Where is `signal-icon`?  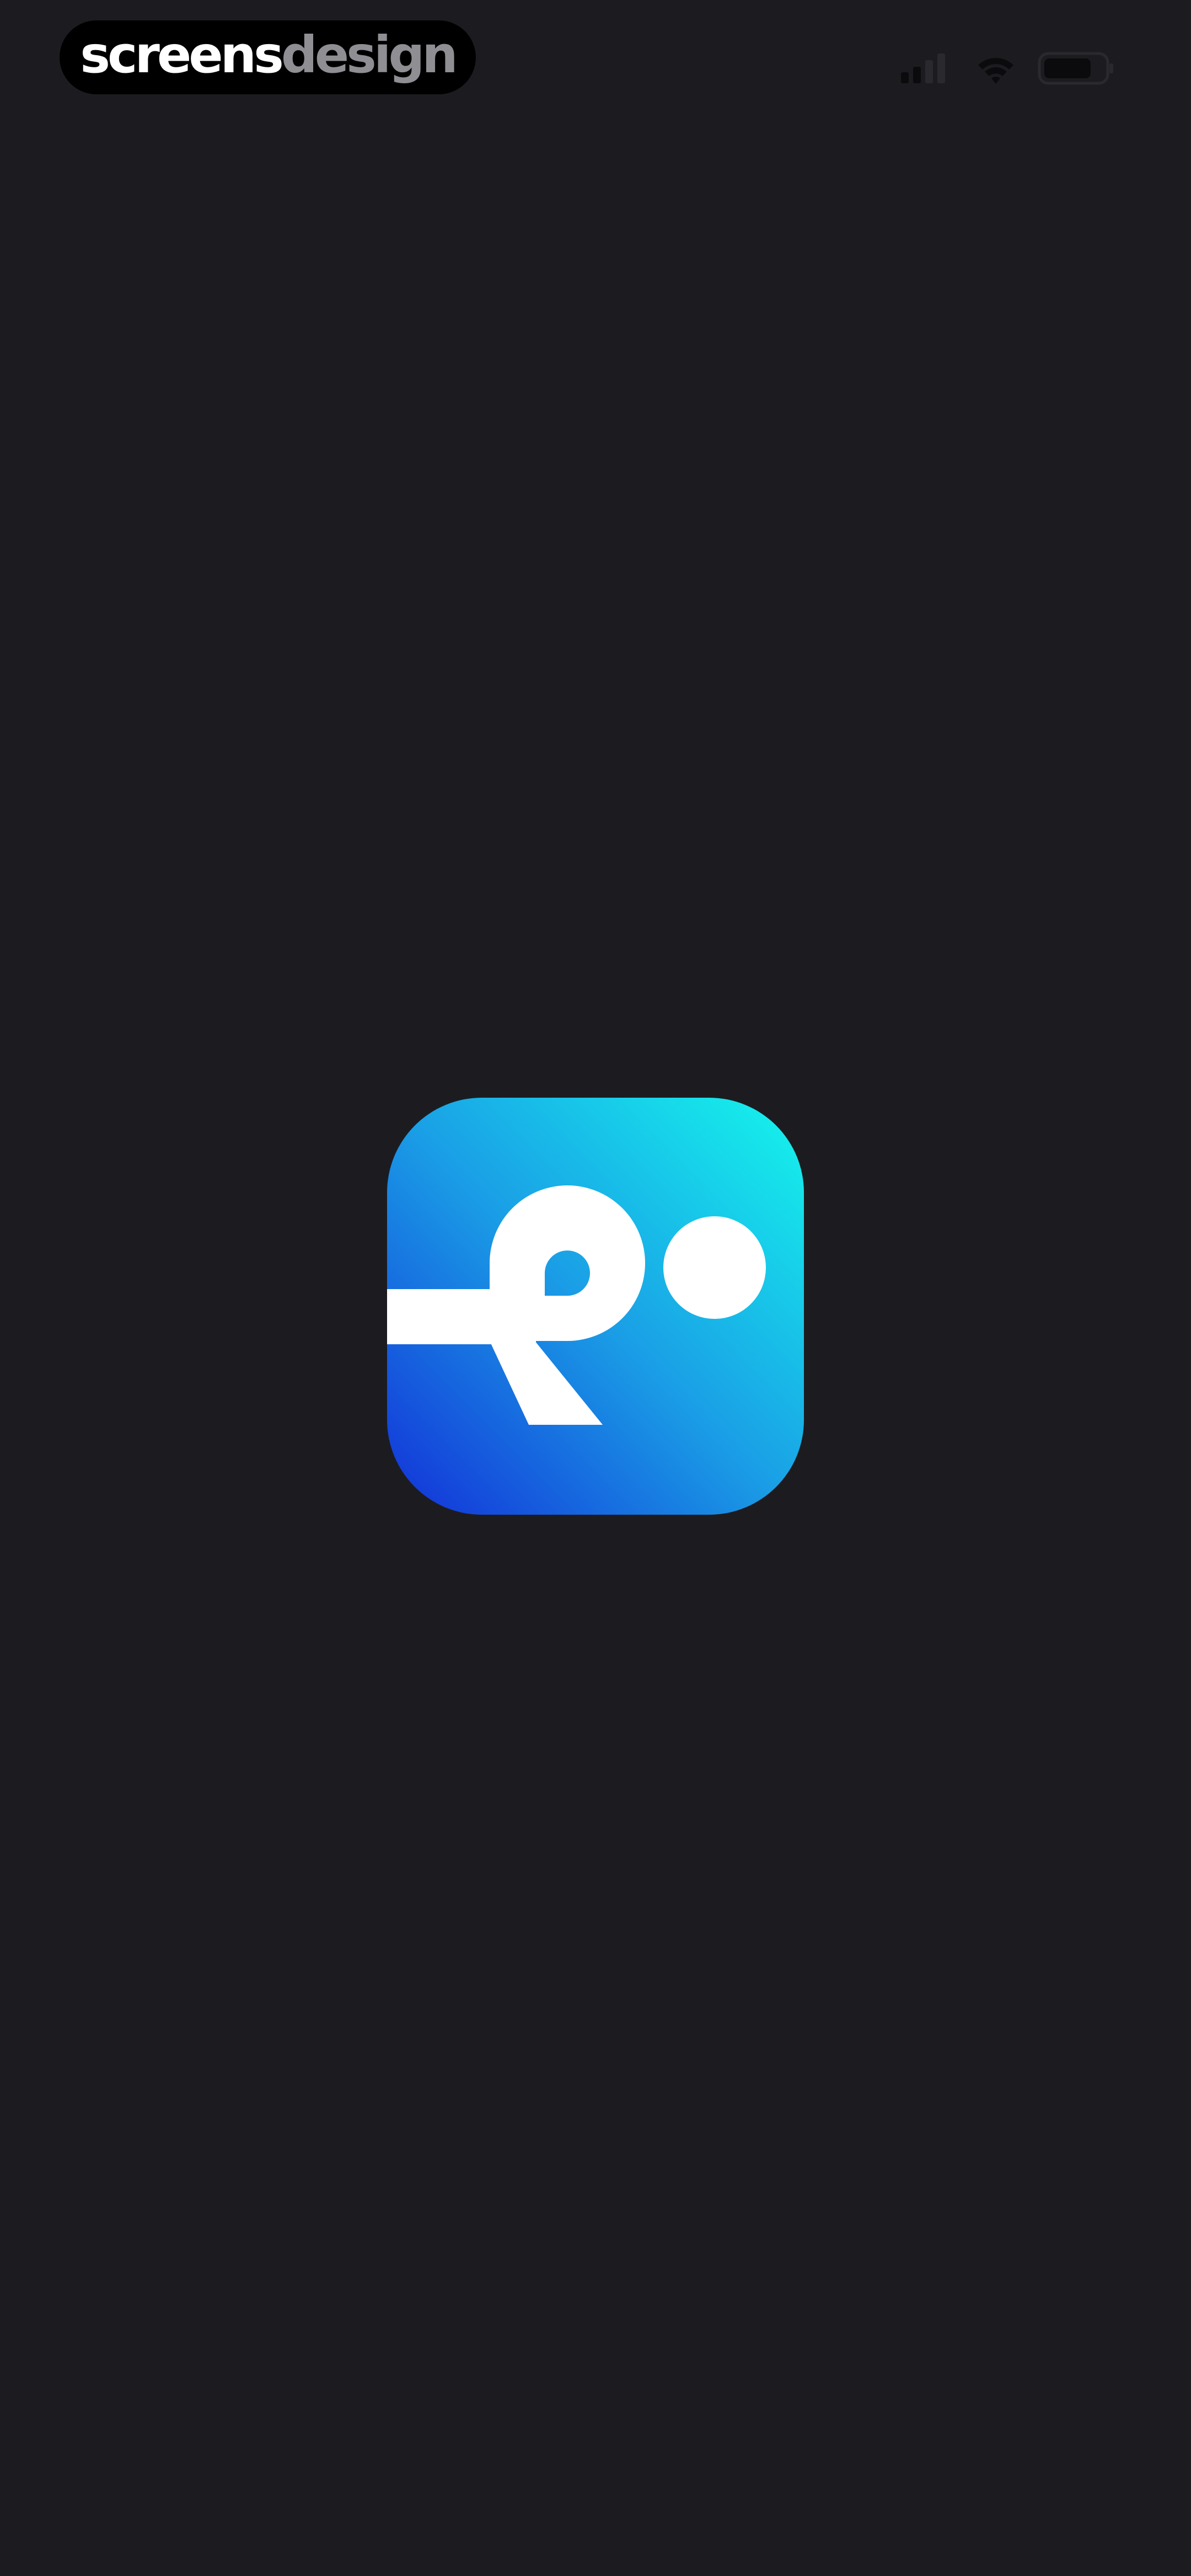
signal-icon is located at coordinates (927, 68).